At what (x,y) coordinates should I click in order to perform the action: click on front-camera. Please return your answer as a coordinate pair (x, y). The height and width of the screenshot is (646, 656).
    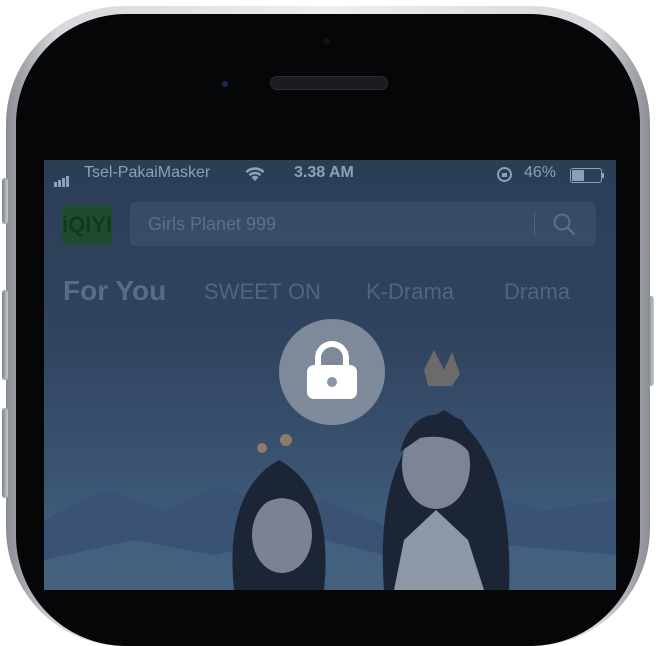
    Looking at the image, I should click on (225, 84).